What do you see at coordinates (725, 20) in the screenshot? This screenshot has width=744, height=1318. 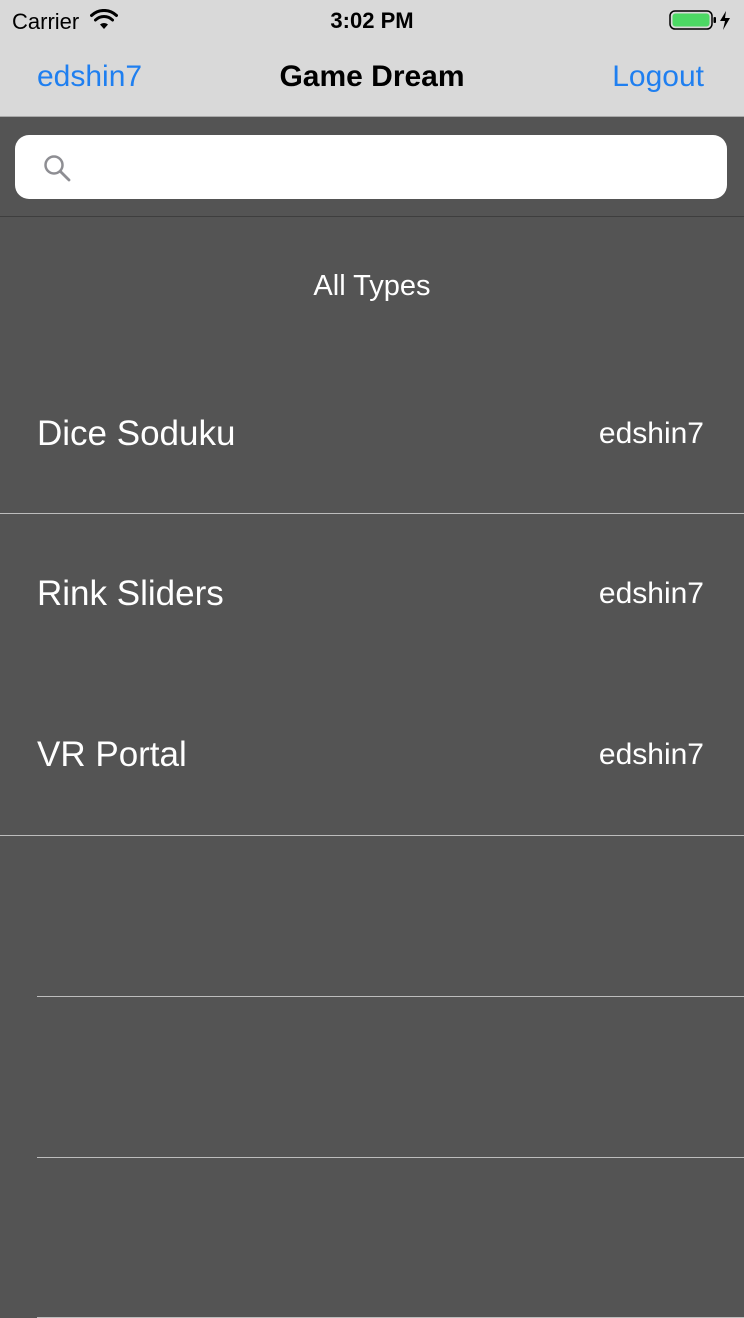 I see `charging-bolt-icon` at bounding box center [725, 20].